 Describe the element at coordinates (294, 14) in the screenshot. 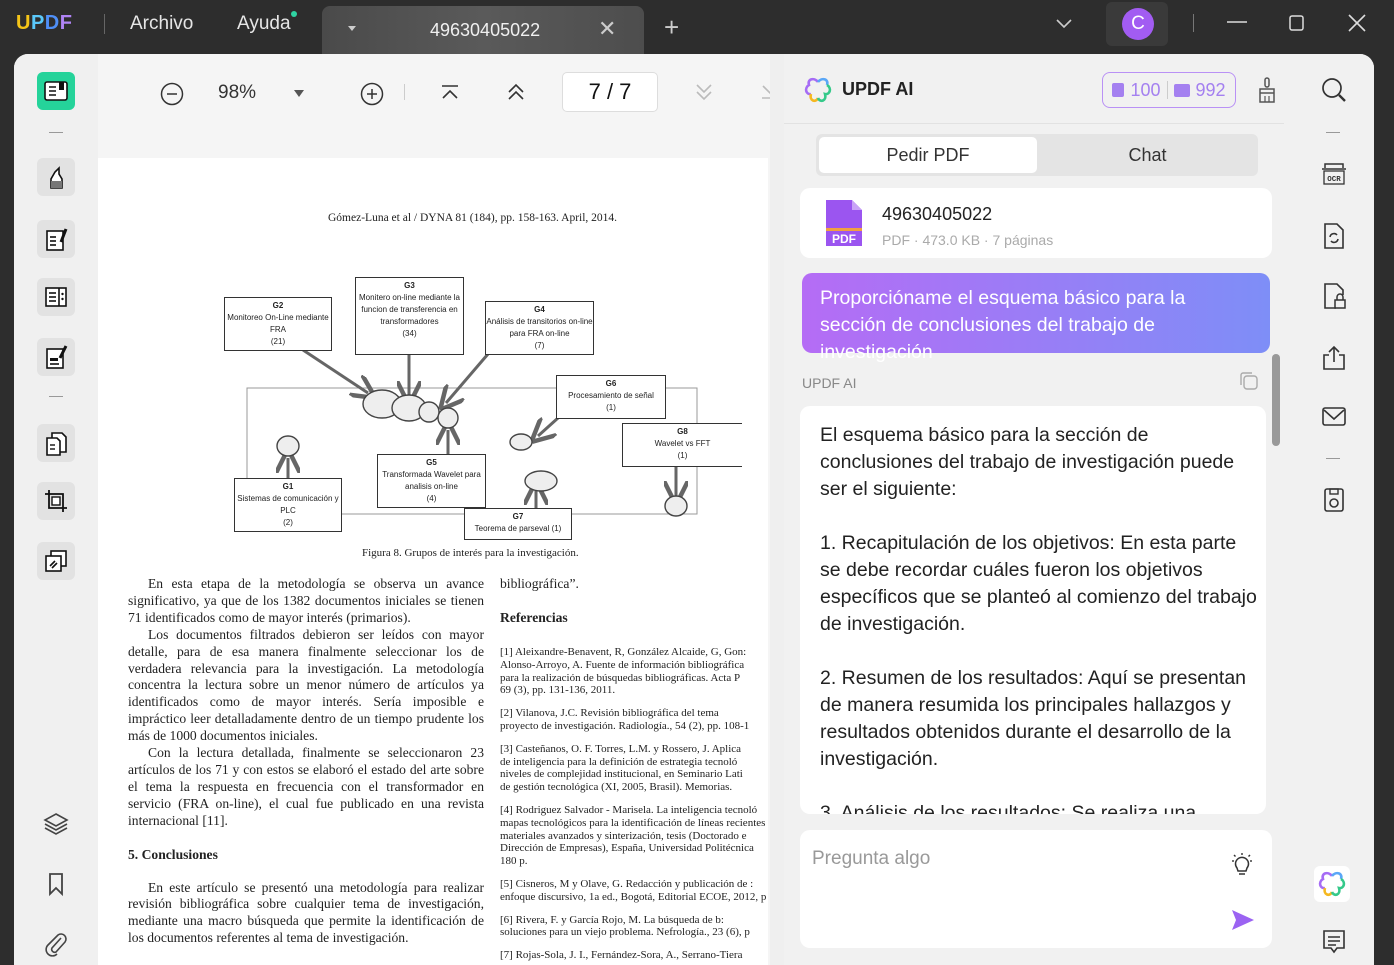

I see `notification-dot` at that location.